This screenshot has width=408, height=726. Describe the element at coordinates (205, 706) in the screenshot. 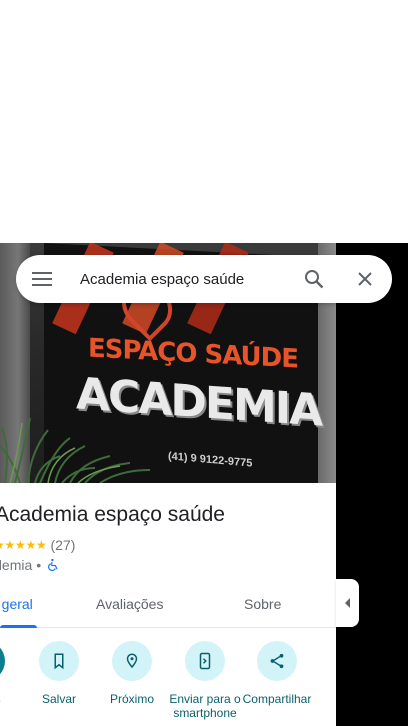

I see `action-label: Enviar para o smartphone` at that location.